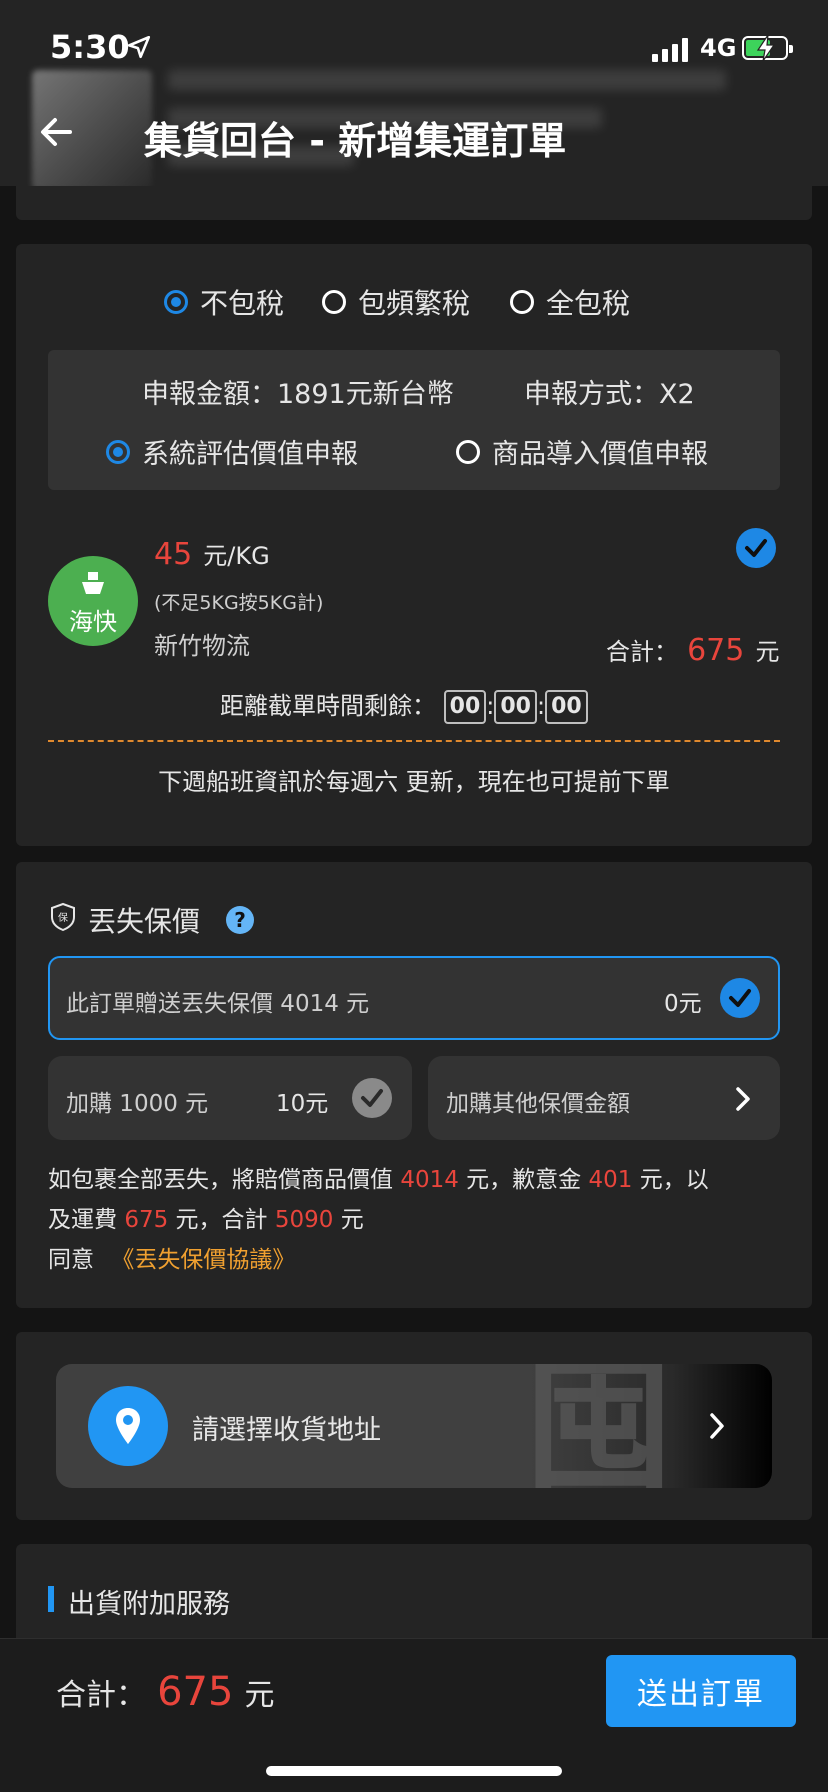  I want to click on gift-check-icon, so click(740, 998).